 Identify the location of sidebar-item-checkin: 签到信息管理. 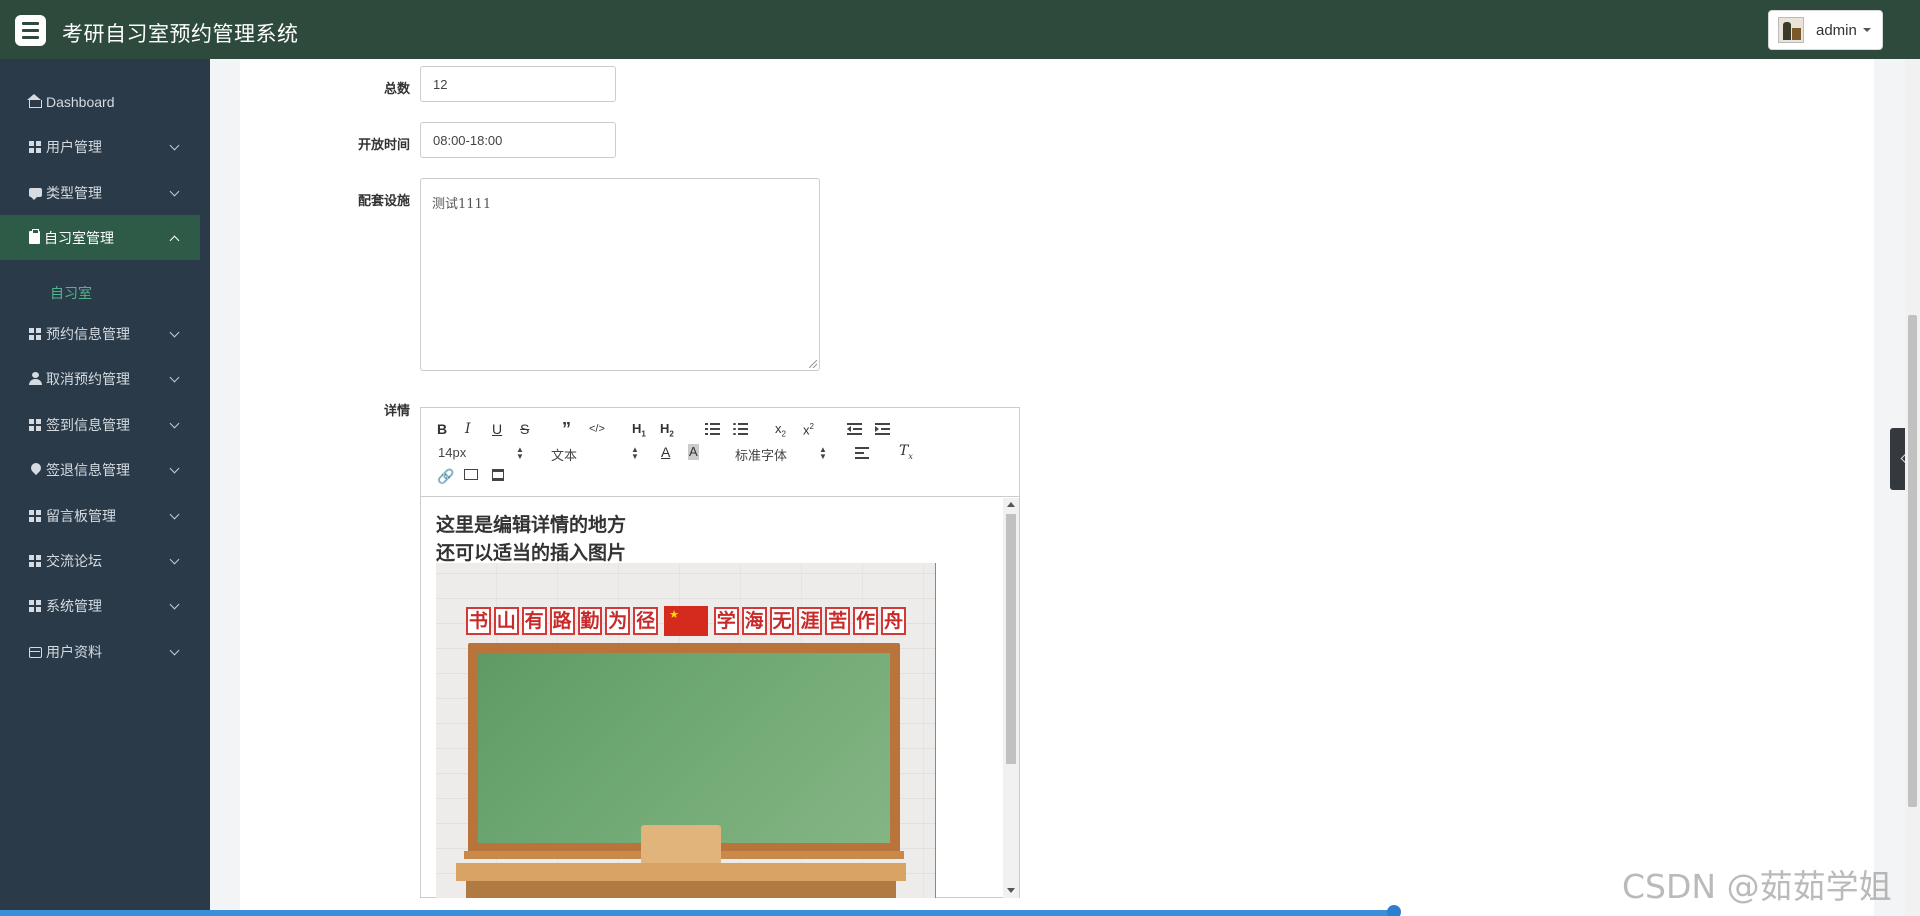
(100, 424).